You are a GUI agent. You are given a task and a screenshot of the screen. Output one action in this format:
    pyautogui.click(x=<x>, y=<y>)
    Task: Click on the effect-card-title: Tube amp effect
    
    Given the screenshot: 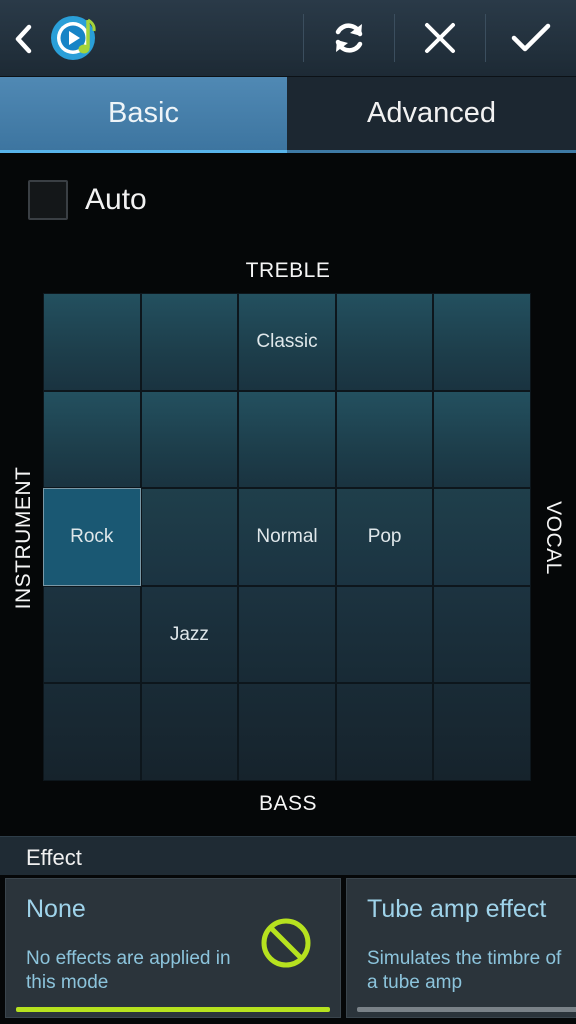 What is the action you would take?
    pyautogui.click(x=457, y=909)
    